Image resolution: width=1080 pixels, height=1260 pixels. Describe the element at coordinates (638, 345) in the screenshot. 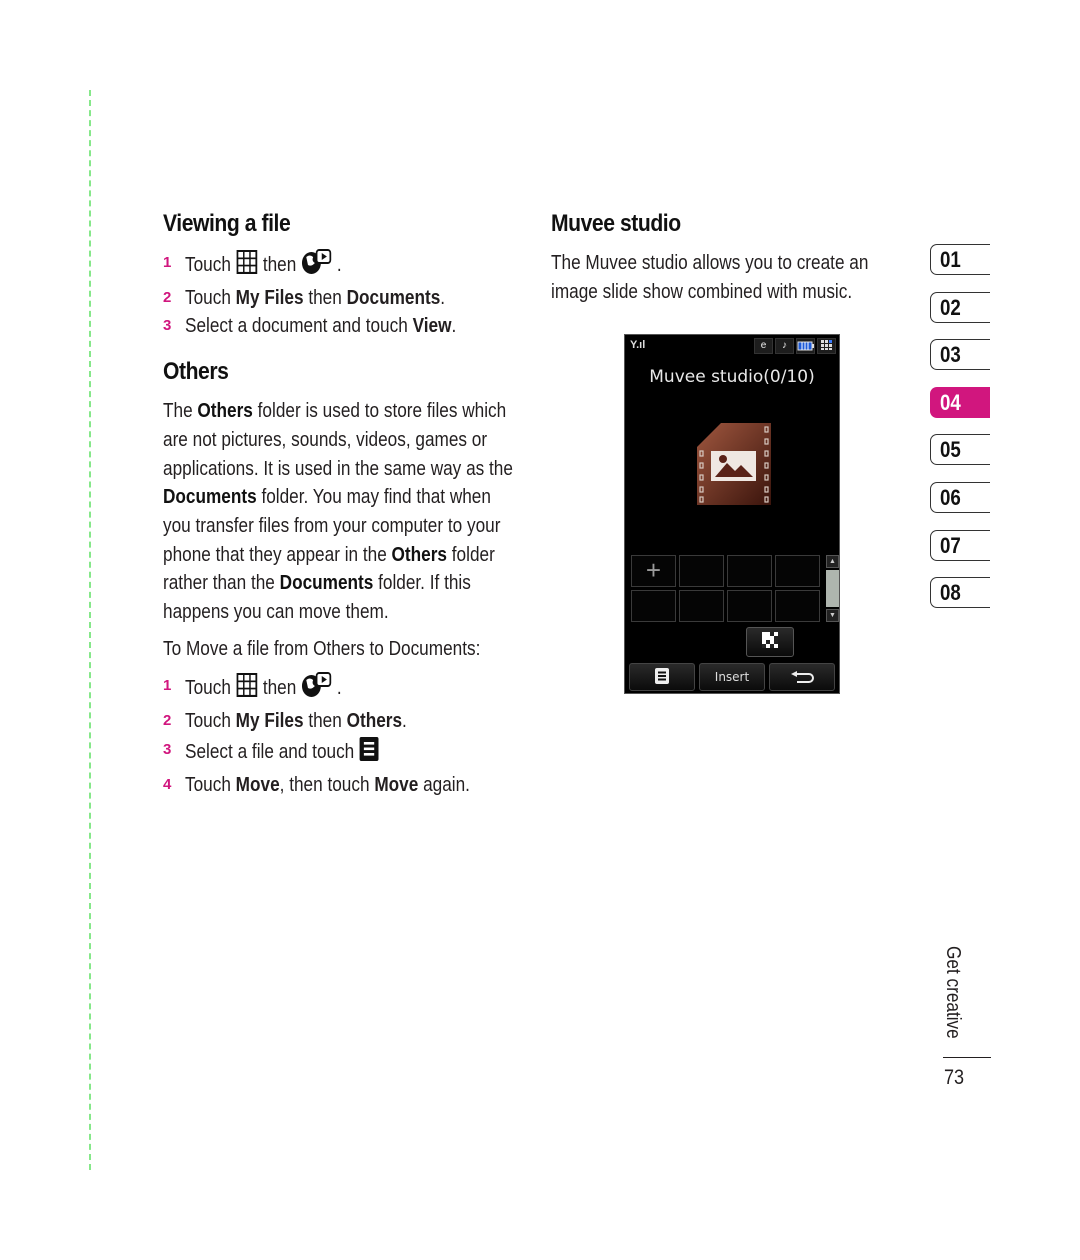

I see `signal-icon: Y.ıl` at that location.